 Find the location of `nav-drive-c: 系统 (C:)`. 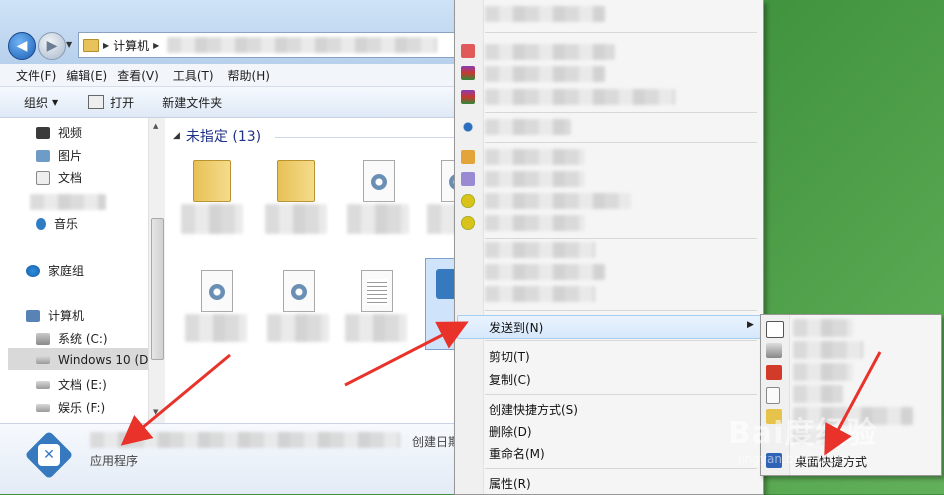

nav-drive-c: 系统 (C:) is located at coordinates (72, 338).